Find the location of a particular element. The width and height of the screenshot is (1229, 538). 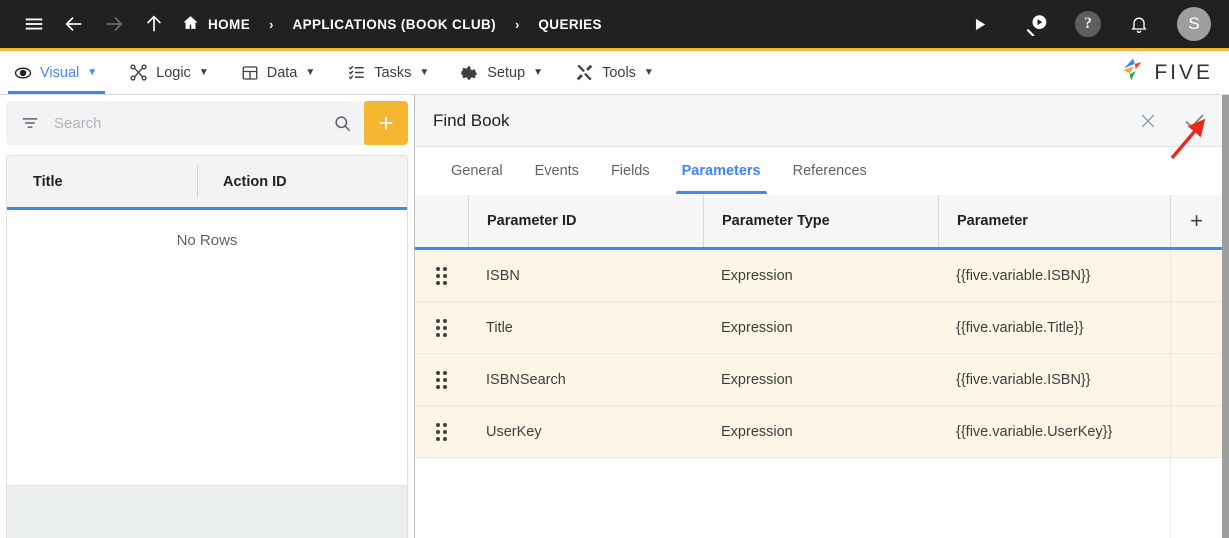

table-row: ISBN Expression {{five.variable.ISBN}} is located at coordinates (818, 276).